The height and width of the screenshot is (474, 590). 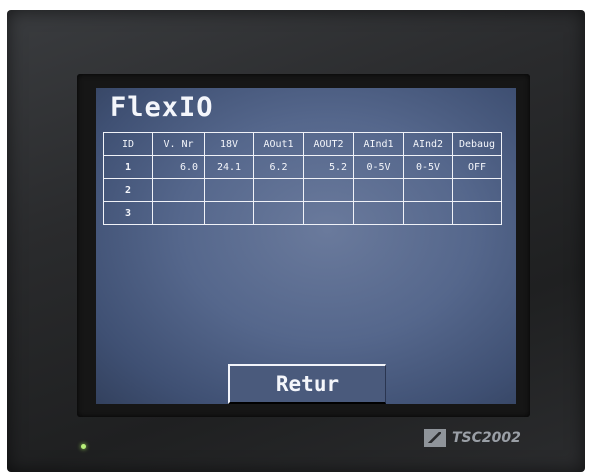 I want to click on cell-aout2: 5.2, so click(x=328, y=167).